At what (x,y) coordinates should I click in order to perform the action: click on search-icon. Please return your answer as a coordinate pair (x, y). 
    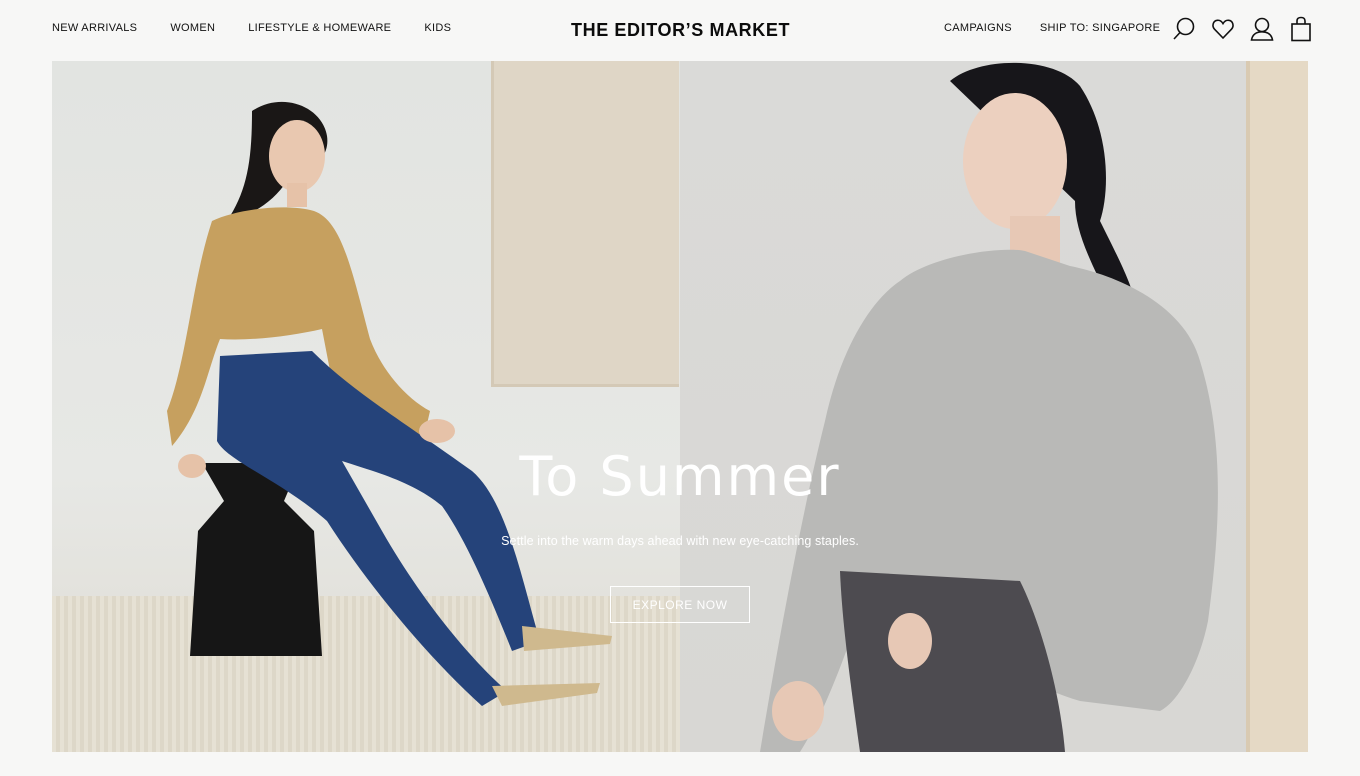
    Looking at the image, I should click on (1184, 29).